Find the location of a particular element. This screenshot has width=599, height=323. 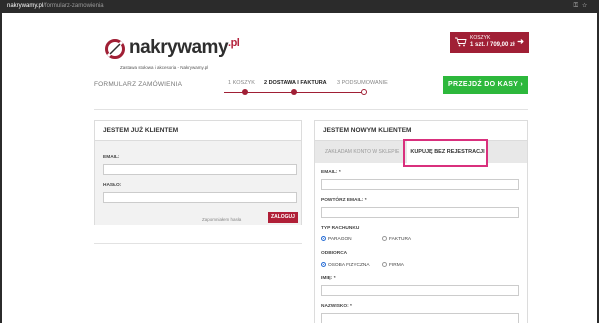

cart-label: KOSZYK is located at coordinates (480, 38).